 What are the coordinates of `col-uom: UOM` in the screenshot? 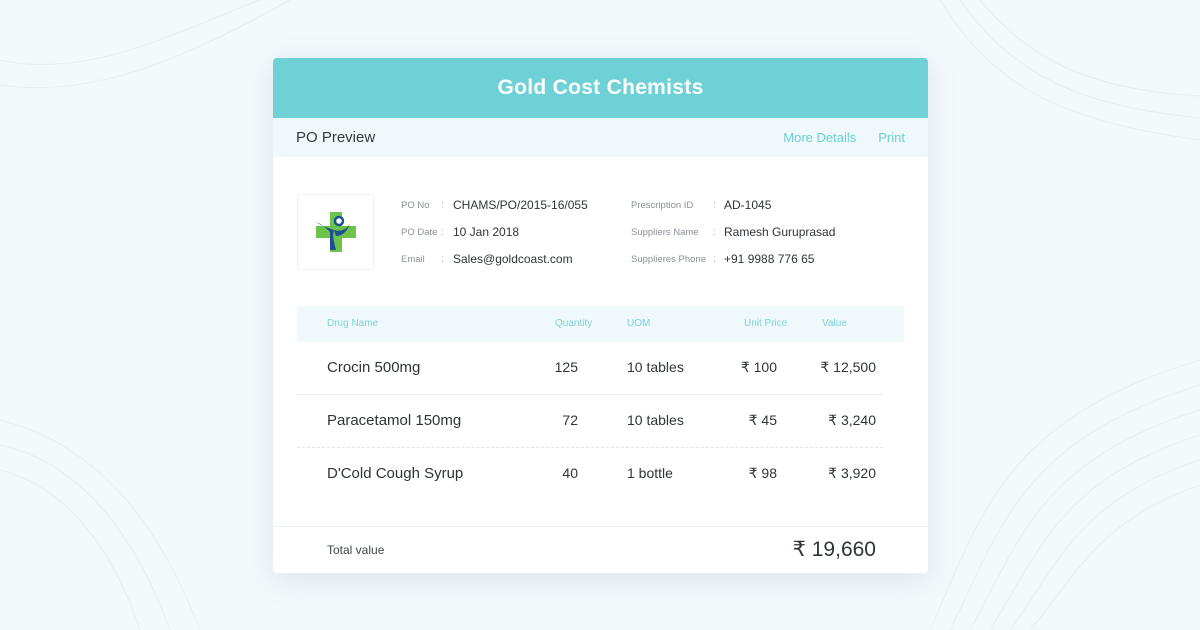 It's located at (639, 323).